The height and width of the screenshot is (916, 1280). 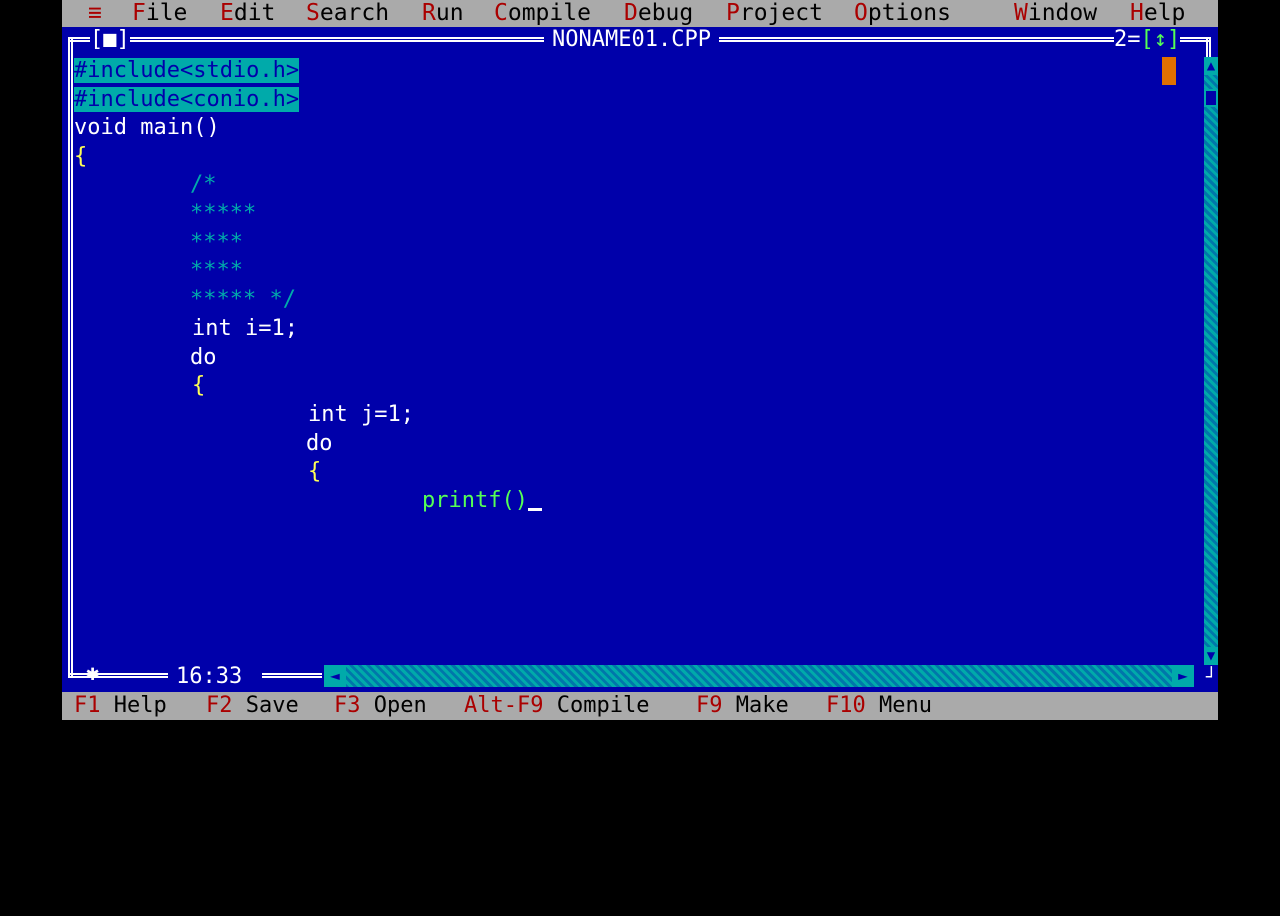 What do you see at coordinates (549, 13) in the screenshot?
I see `menu-label: ompile` at bounding box center [549, 13].